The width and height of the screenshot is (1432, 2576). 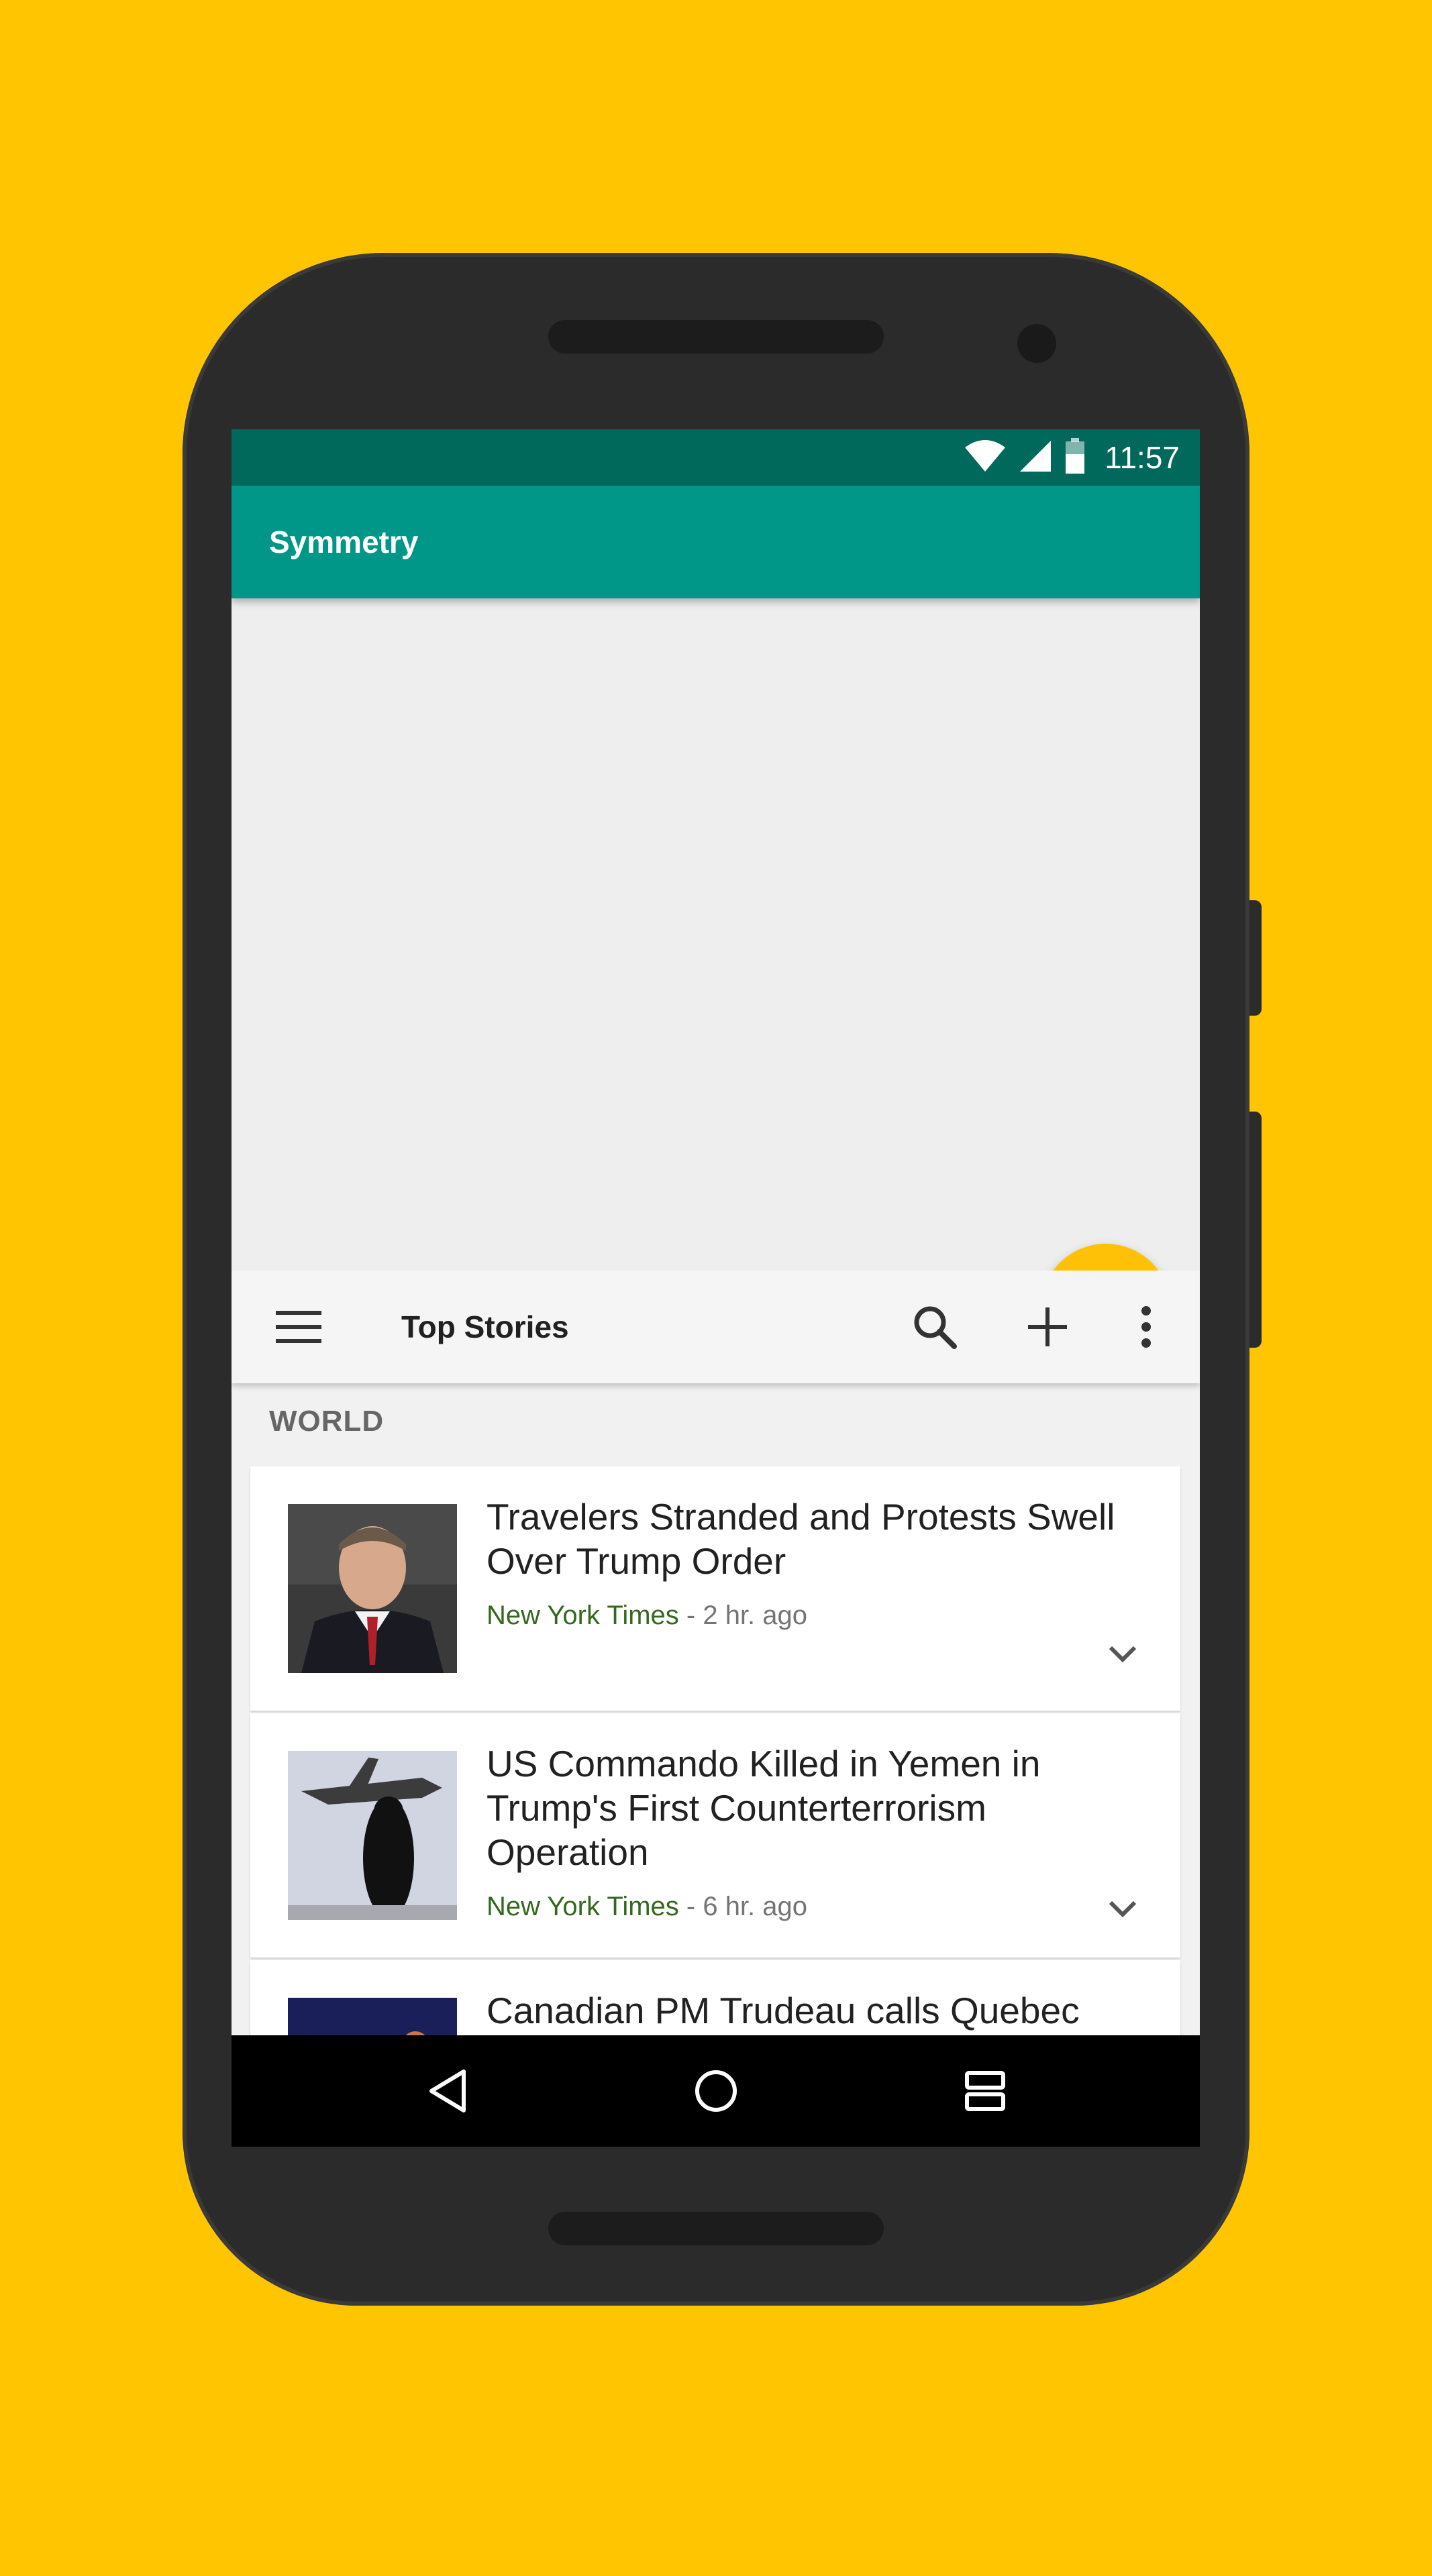 I want to click on story-meta: New York Times - 2 hr. ago, so click(x=647, y=1616).